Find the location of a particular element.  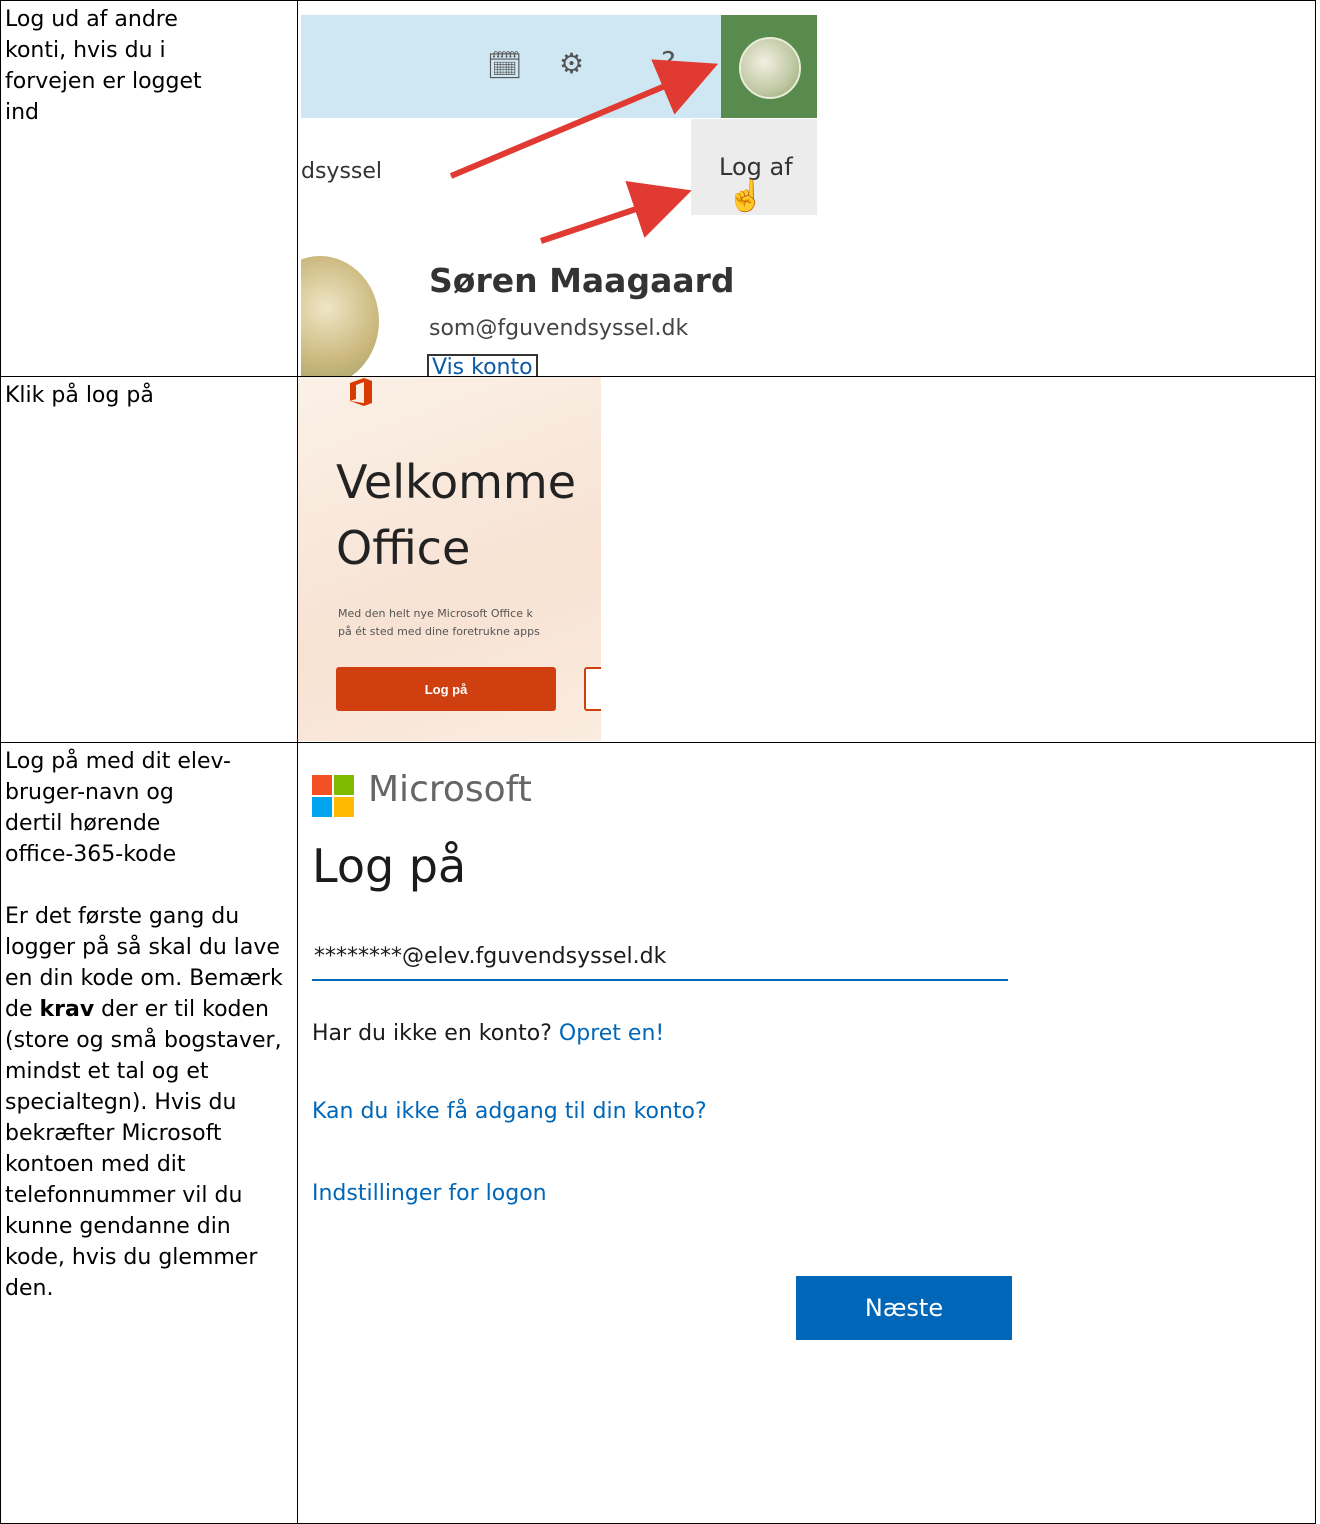

log-on-button: Log på is located at coordinates (446, 689).